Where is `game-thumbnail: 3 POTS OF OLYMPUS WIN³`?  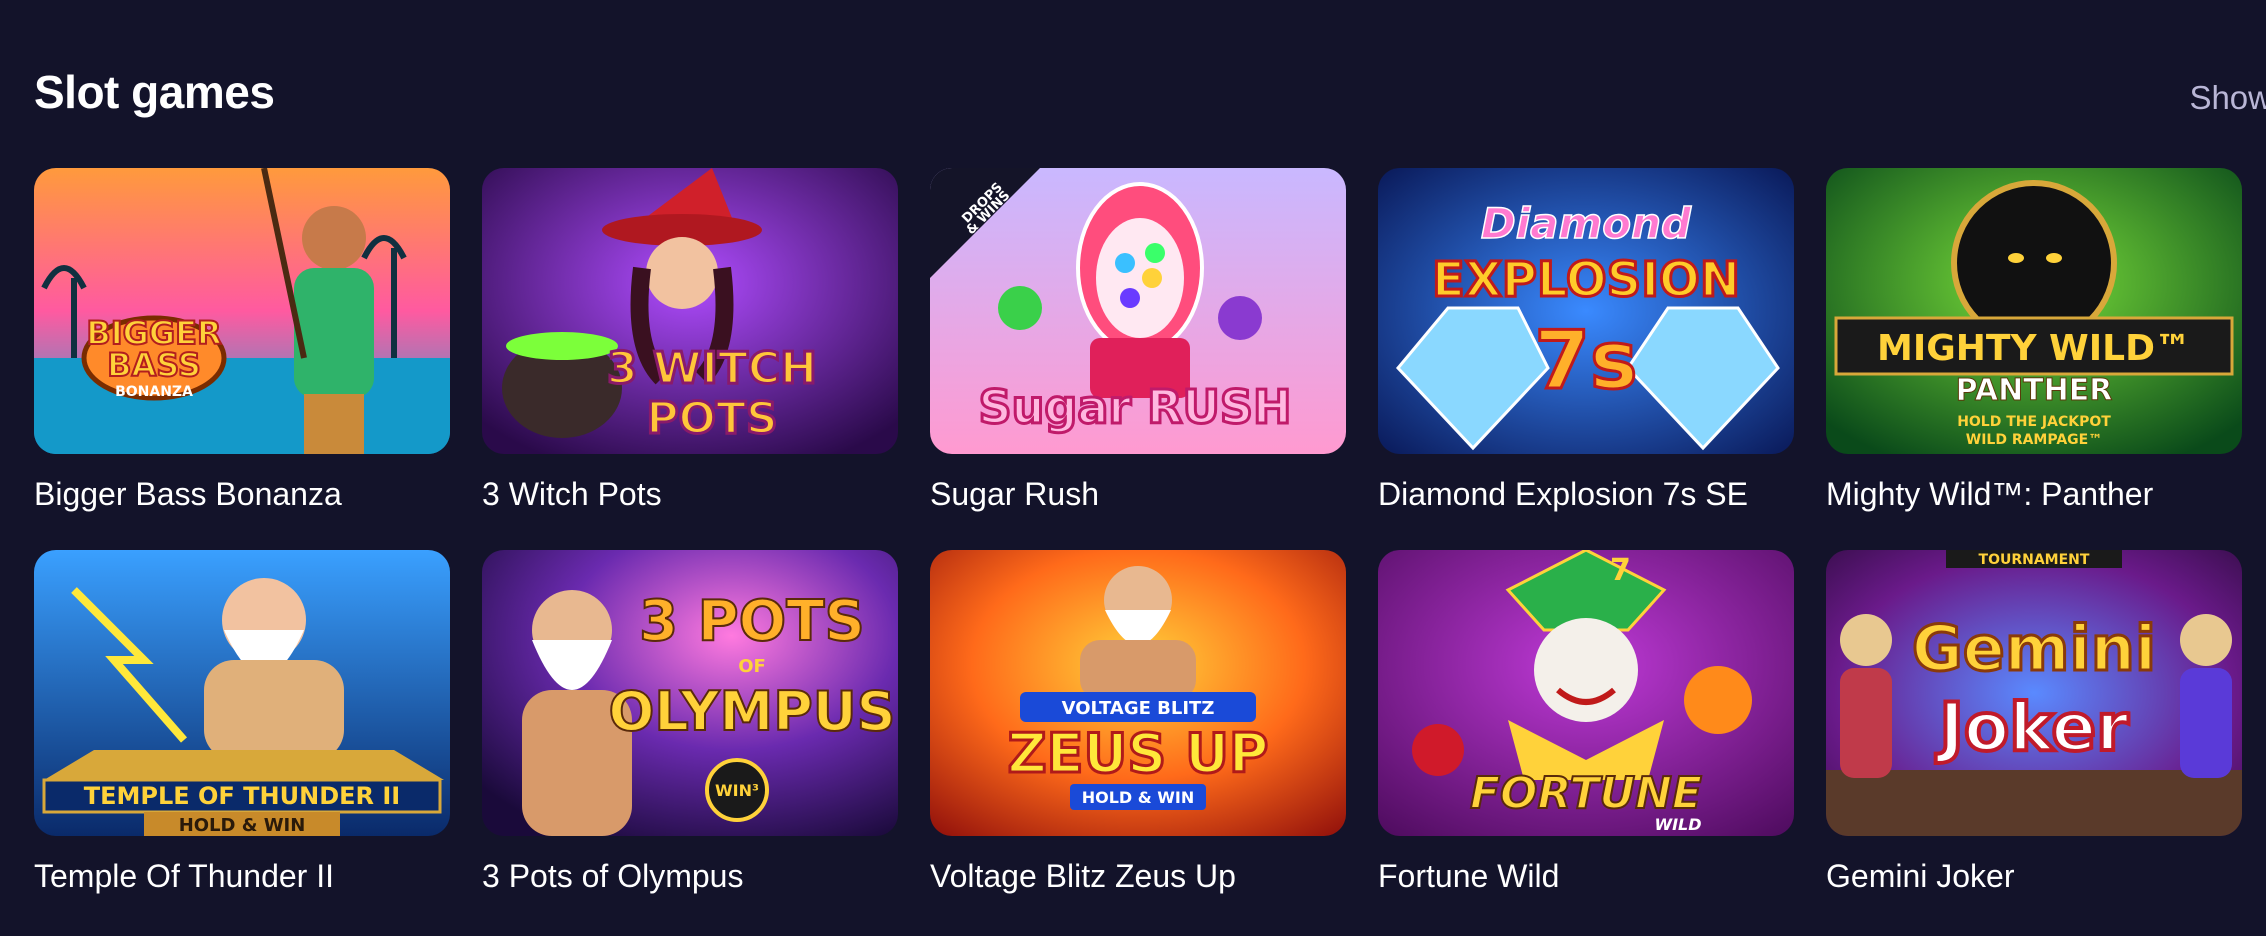
game-thumbnail: 3 POTS OF OLYMPUS WIN³ is located at coordinates (690, 693).